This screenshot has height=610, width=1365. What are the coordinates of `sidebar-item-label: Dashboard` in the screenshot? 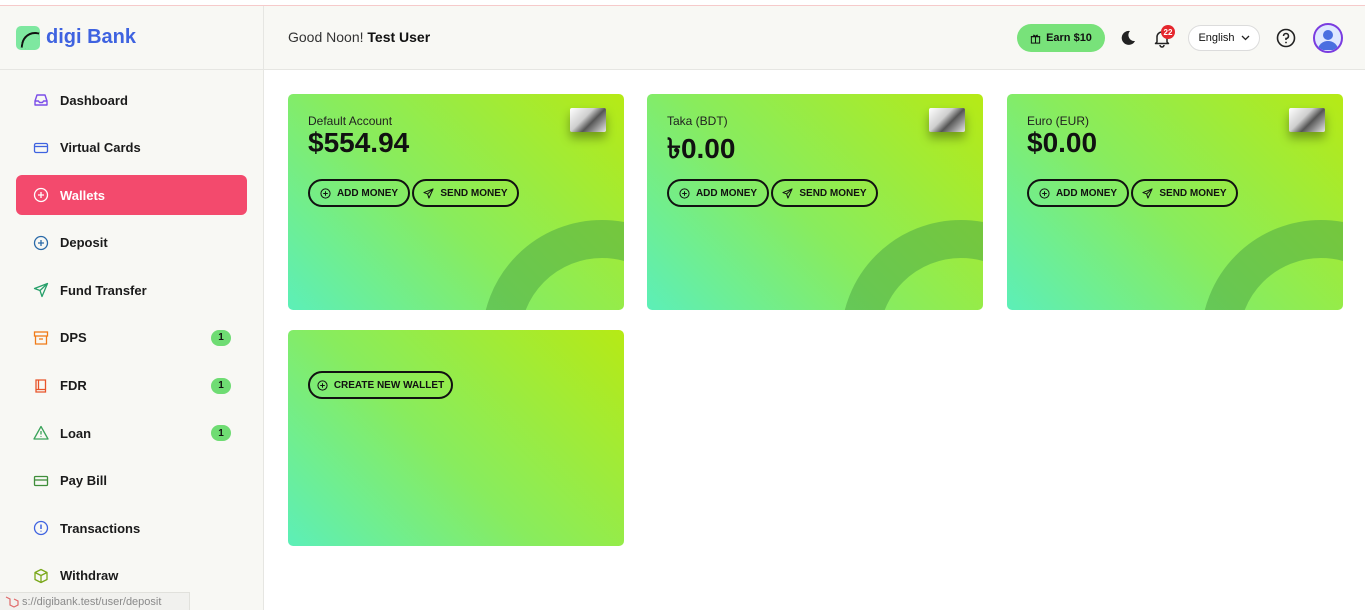 It's located at (94, 100).